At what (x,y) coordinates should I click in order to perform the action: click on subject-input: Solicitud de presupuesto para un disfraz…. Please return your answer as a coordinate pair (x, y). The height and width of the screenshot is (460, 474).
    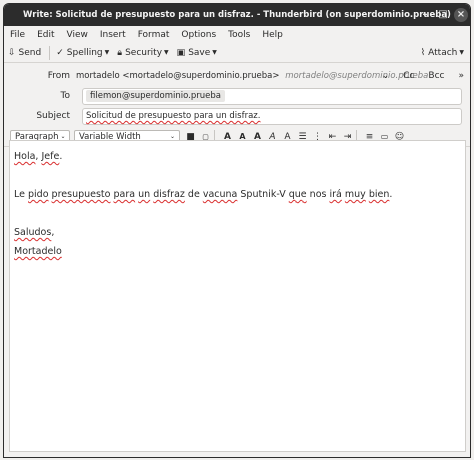
    Looking at the image, I should click on (272, 116).